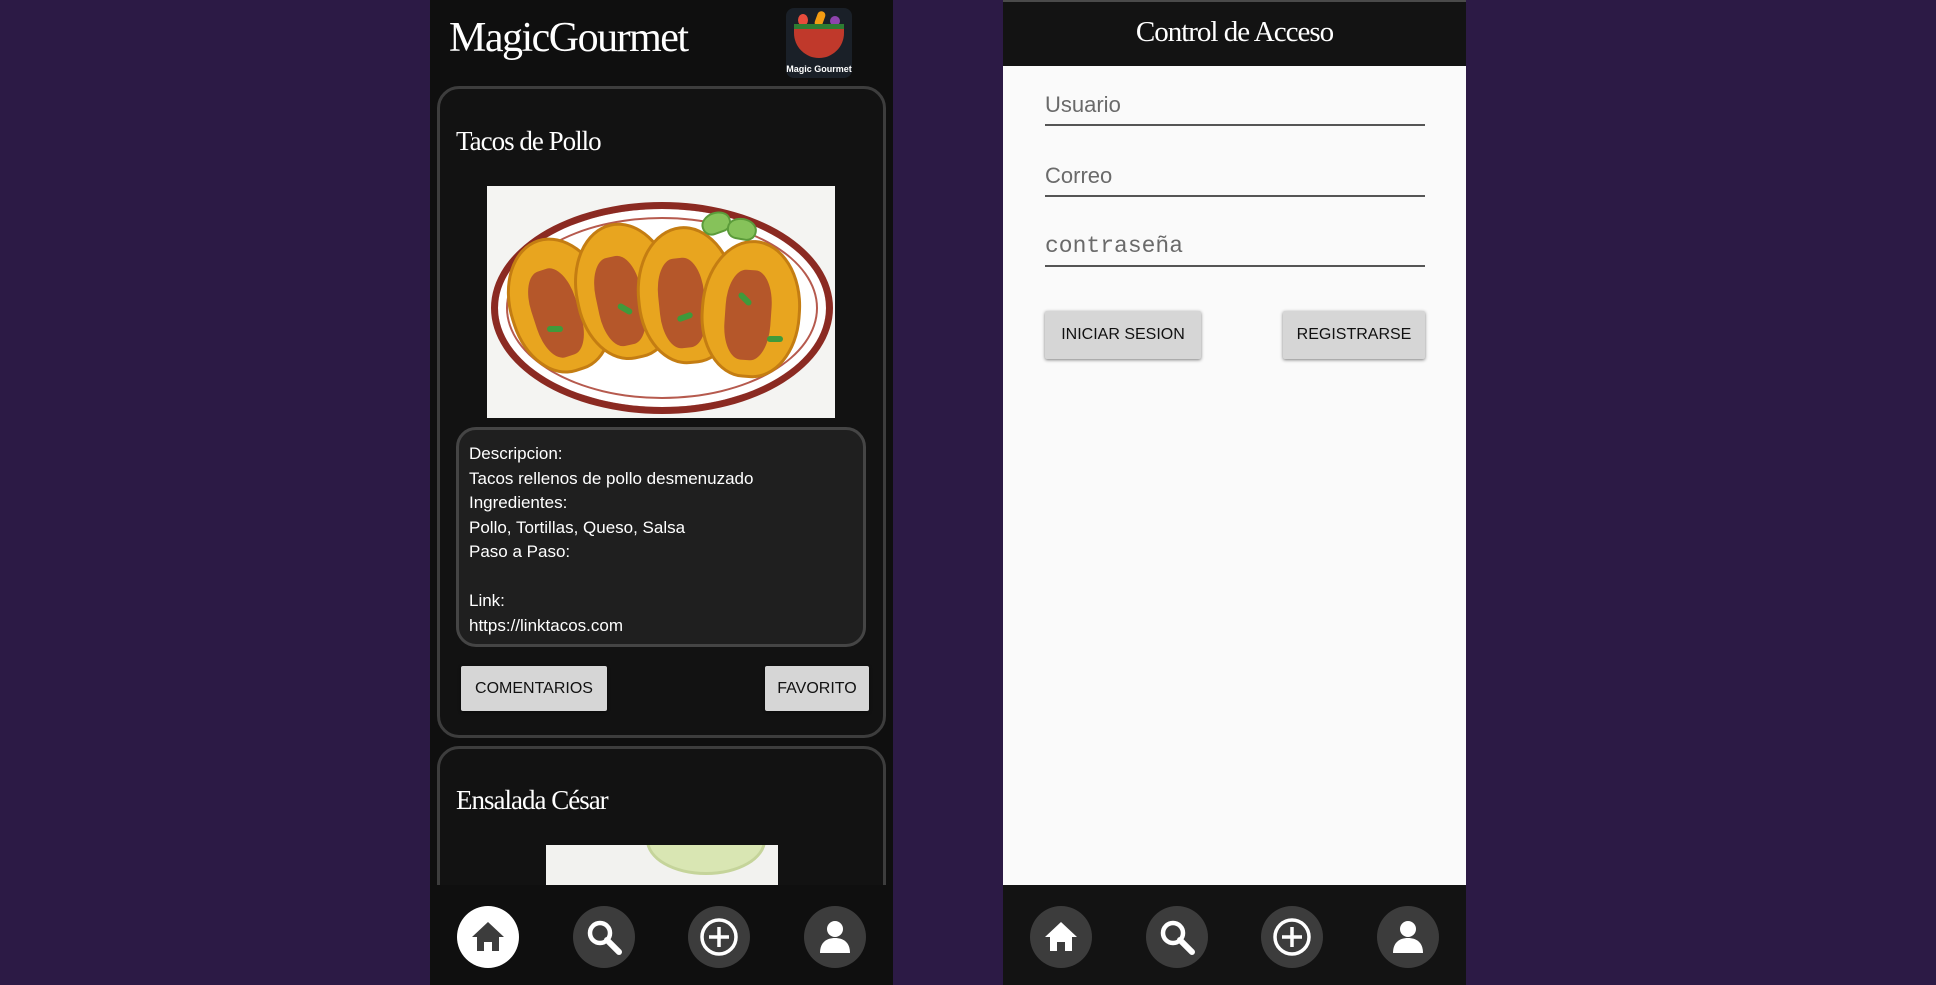 This screenshot has width=1936, height=985. I want to click on email-field, so click(1235, 177).